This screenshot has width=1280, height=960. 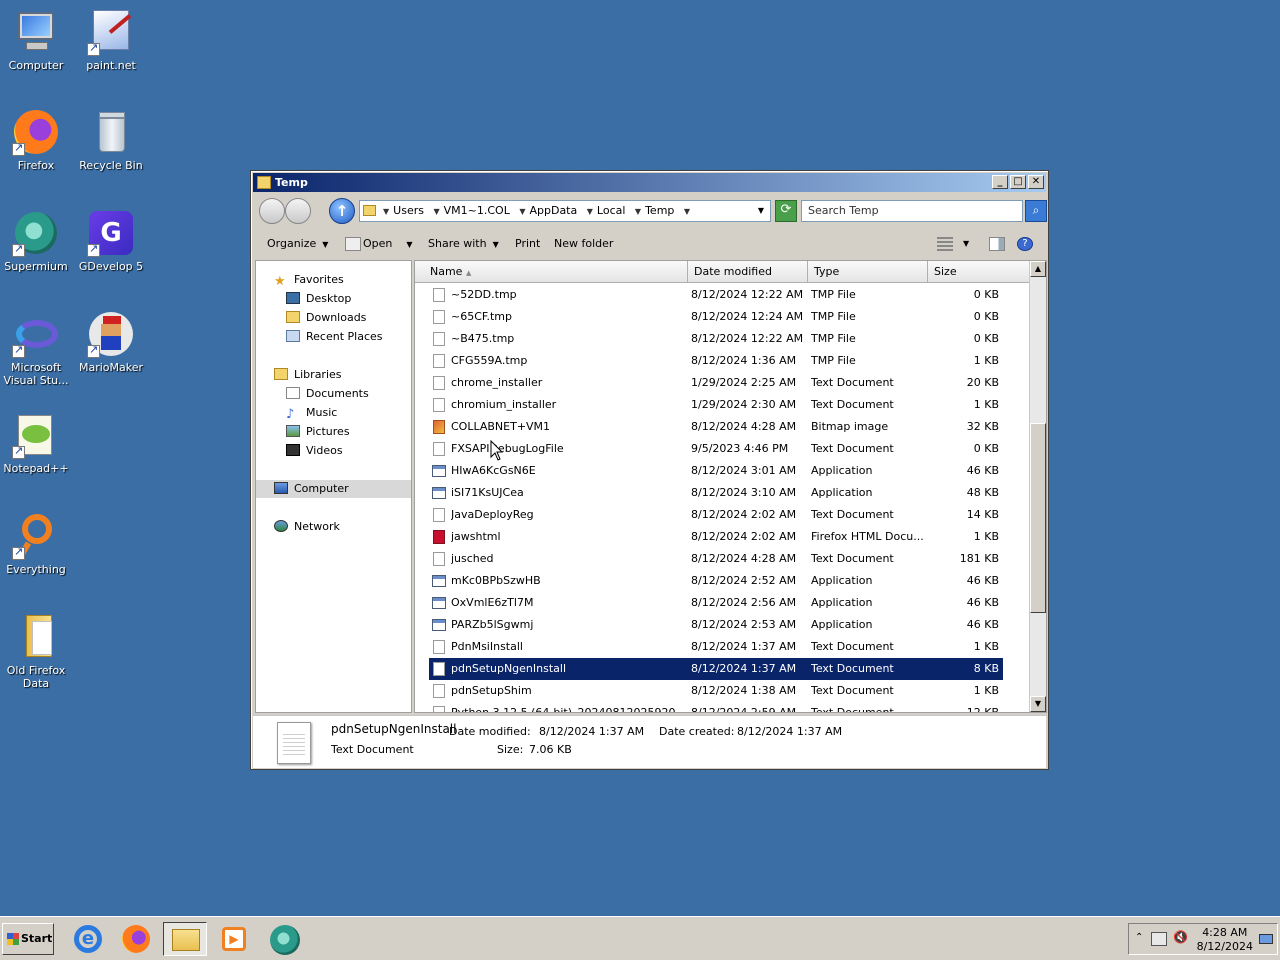 What do you see at coordinates (111, 40) in the screenshot?
I see `desktop-icon-paint-net: paint.net` at bounding box center [111, 40].